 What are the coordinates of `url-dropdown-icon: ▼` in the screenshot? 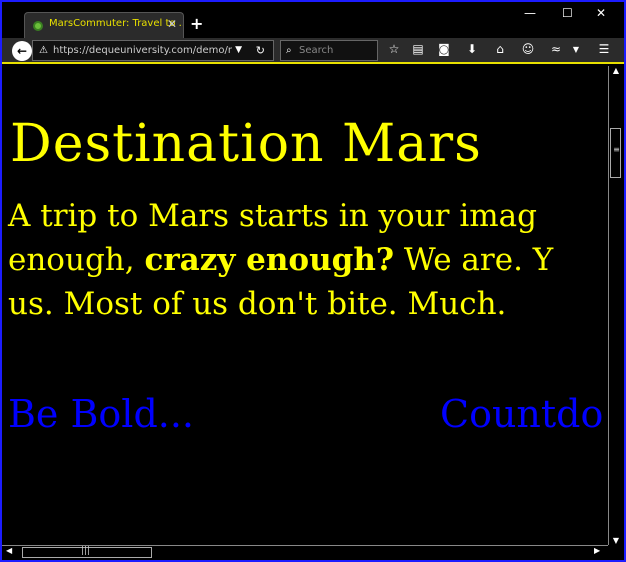 It's located at (238, 50).